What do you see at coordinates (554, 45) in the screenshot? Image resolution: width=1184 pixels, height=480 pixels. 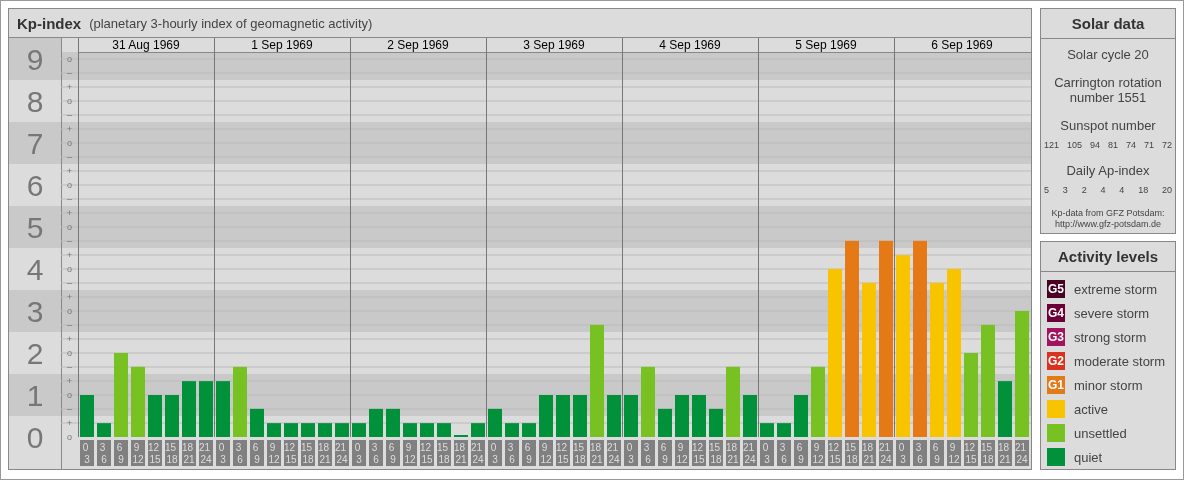 I see `day-label: 3 Sep 1969` at bounding box center [554, 45].